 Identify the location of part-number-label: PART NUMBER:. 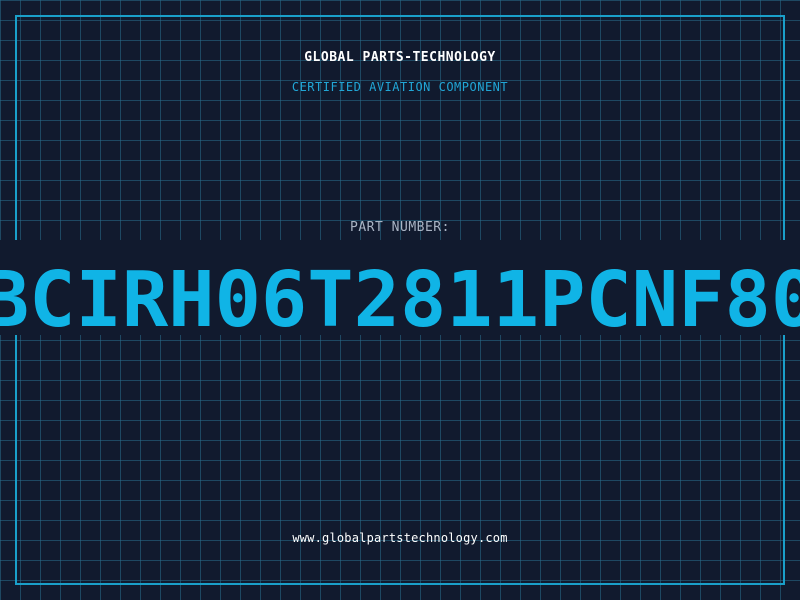
(400, 227).